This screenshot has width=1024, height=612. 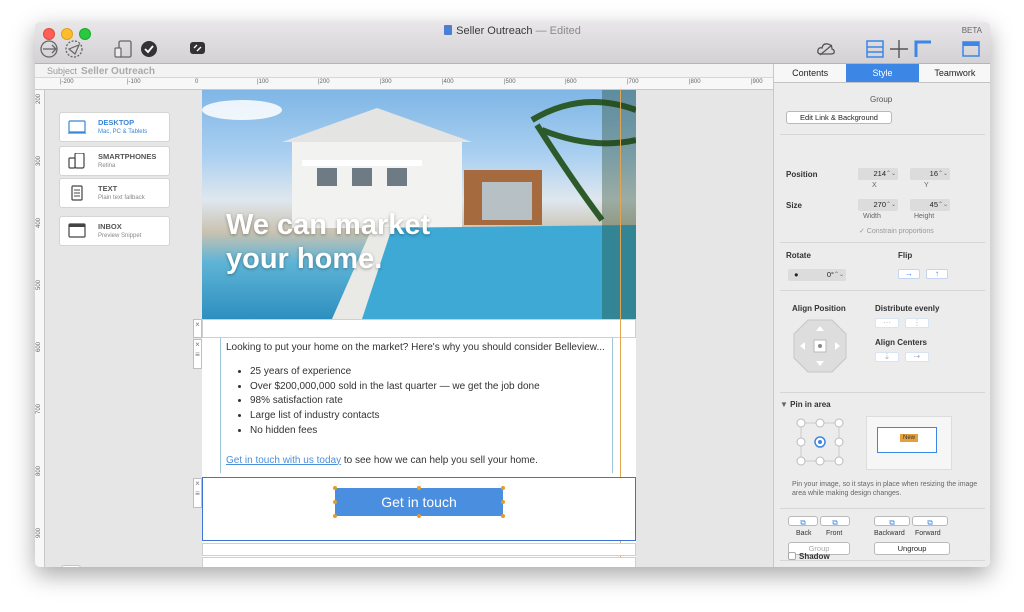 I want to click on smartphone-icon, so click(x=77, y=160).